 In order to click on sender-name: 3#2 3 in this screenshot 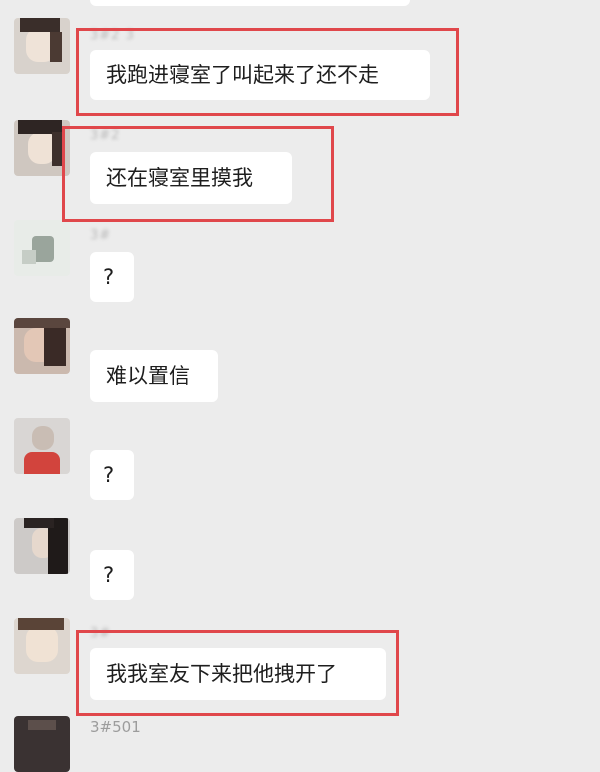, I will do `click(112, 35)`.